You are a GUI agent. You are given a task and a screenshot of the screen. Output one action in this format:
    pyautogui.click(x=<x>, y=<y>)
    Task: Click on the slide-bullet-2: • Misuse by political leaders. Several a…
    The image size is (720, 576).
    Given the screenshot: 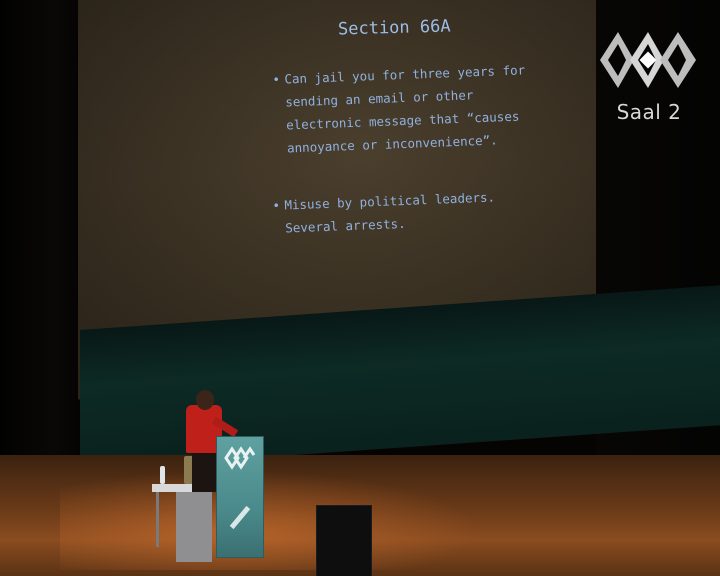 What is the action you would take?
    pyautogui.click(x=384, y=212)
    